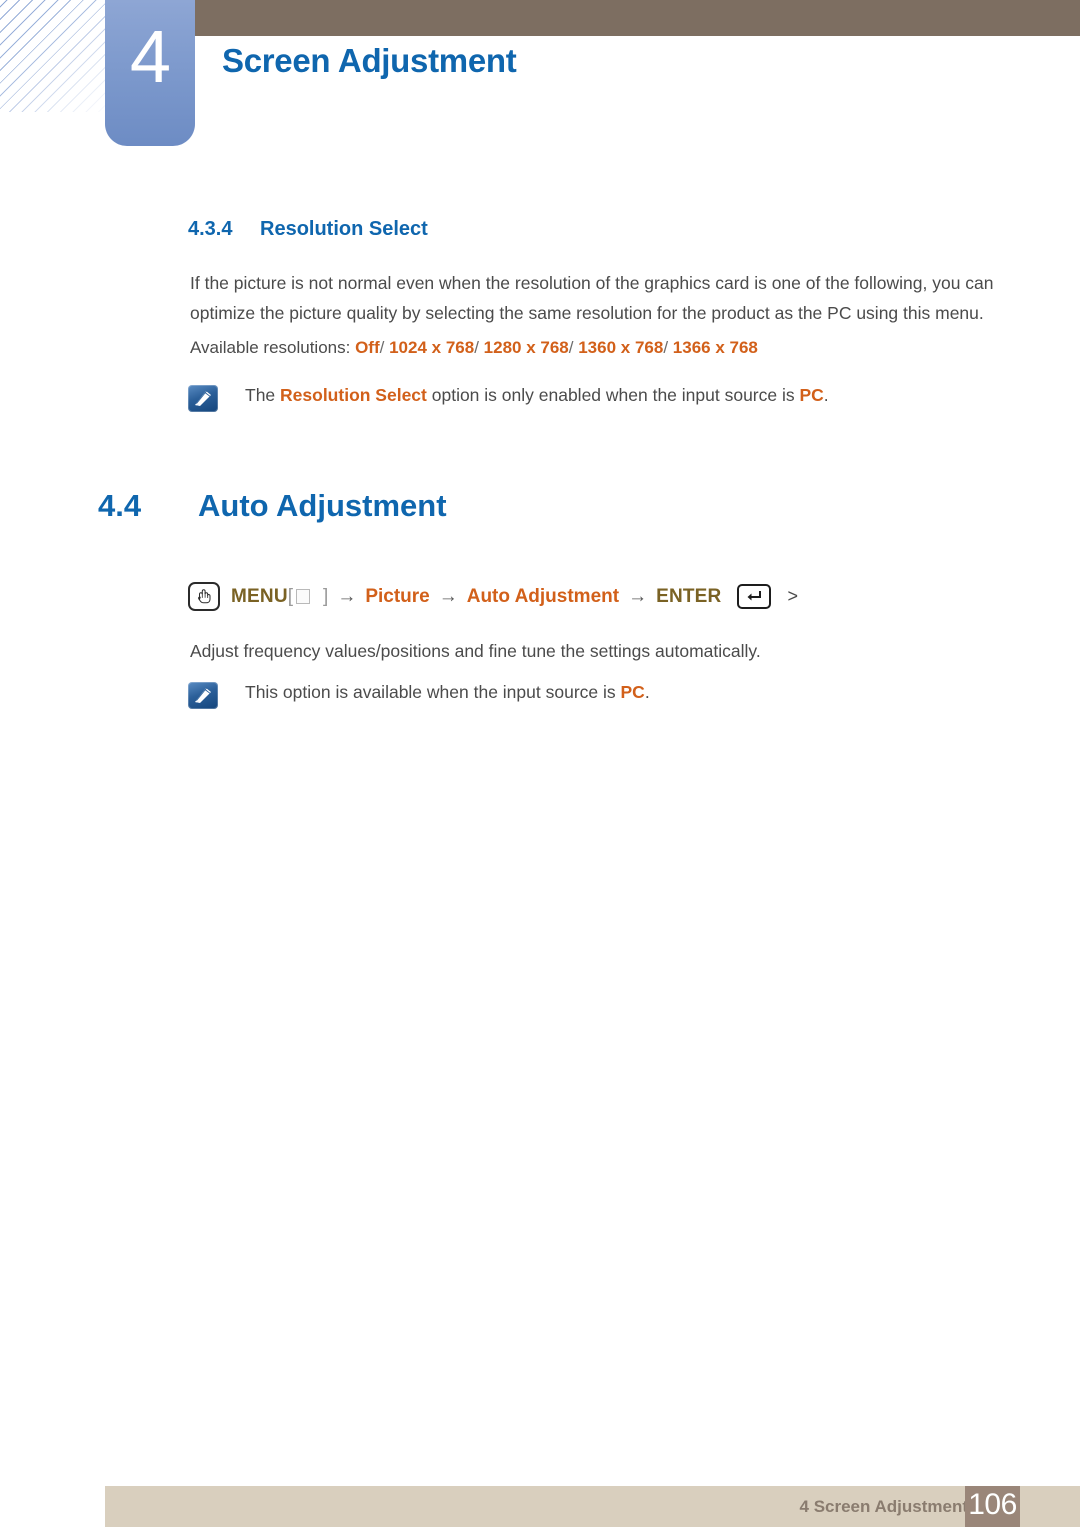  I want to click on chapter-number-badge: 4, so click(150, 73).